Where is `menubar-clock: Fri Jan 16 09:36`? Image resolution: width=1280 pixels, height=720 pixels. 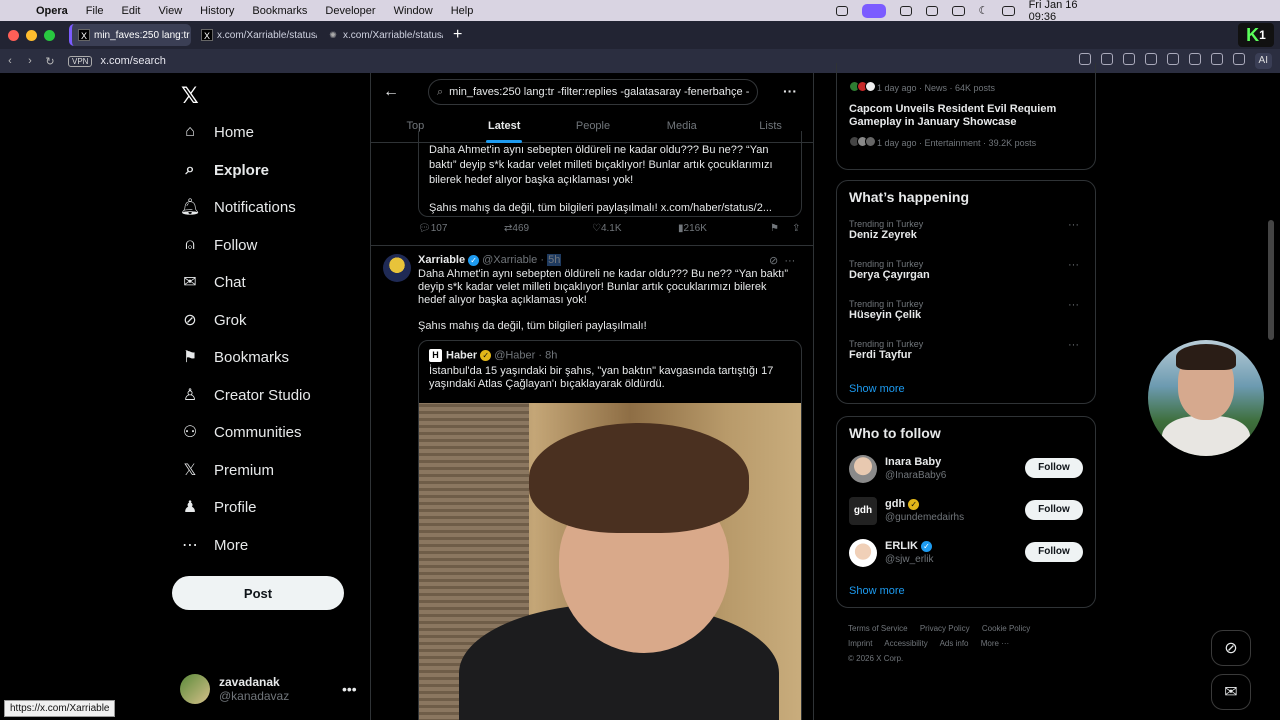 menubar-clock: Fri Jan 16 09:36 is located at coordinates (1062, 11).